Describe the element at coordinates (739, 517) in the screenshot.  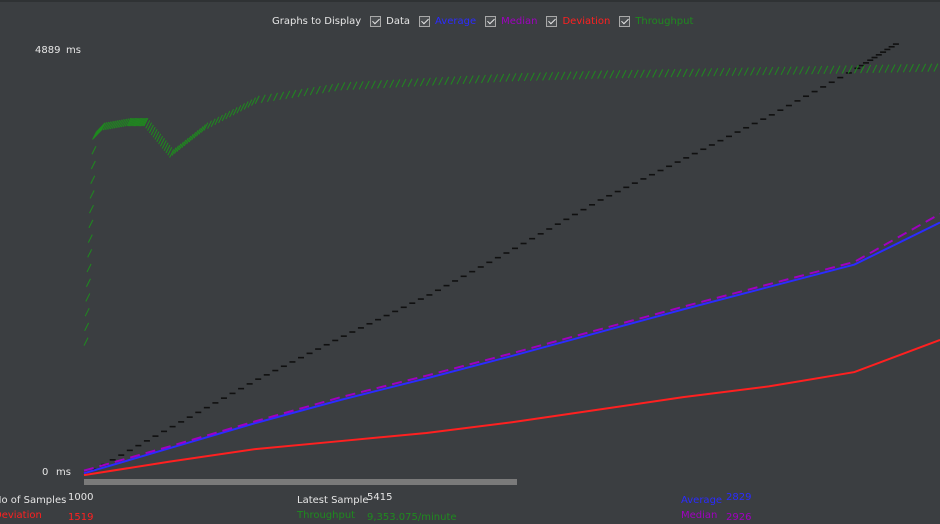
I see `median-value: 2926` at that location.